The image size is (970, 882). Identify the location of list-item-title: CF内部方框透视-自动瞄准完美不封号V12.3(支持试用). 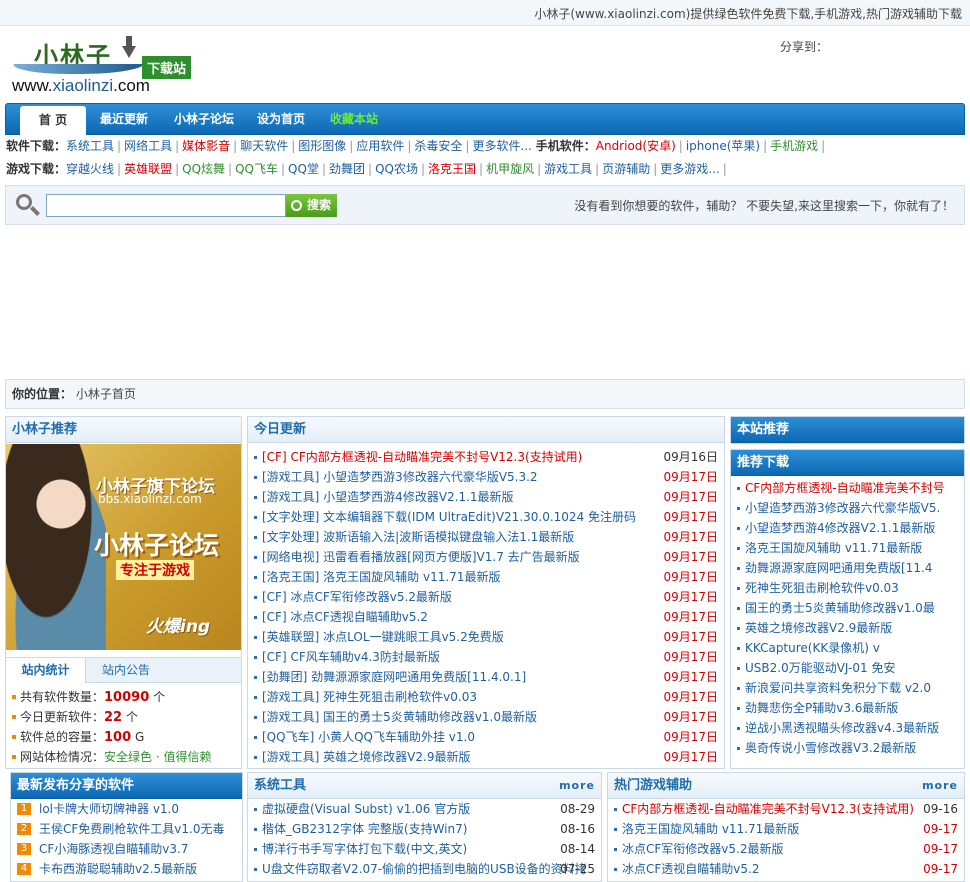
(768, 809).